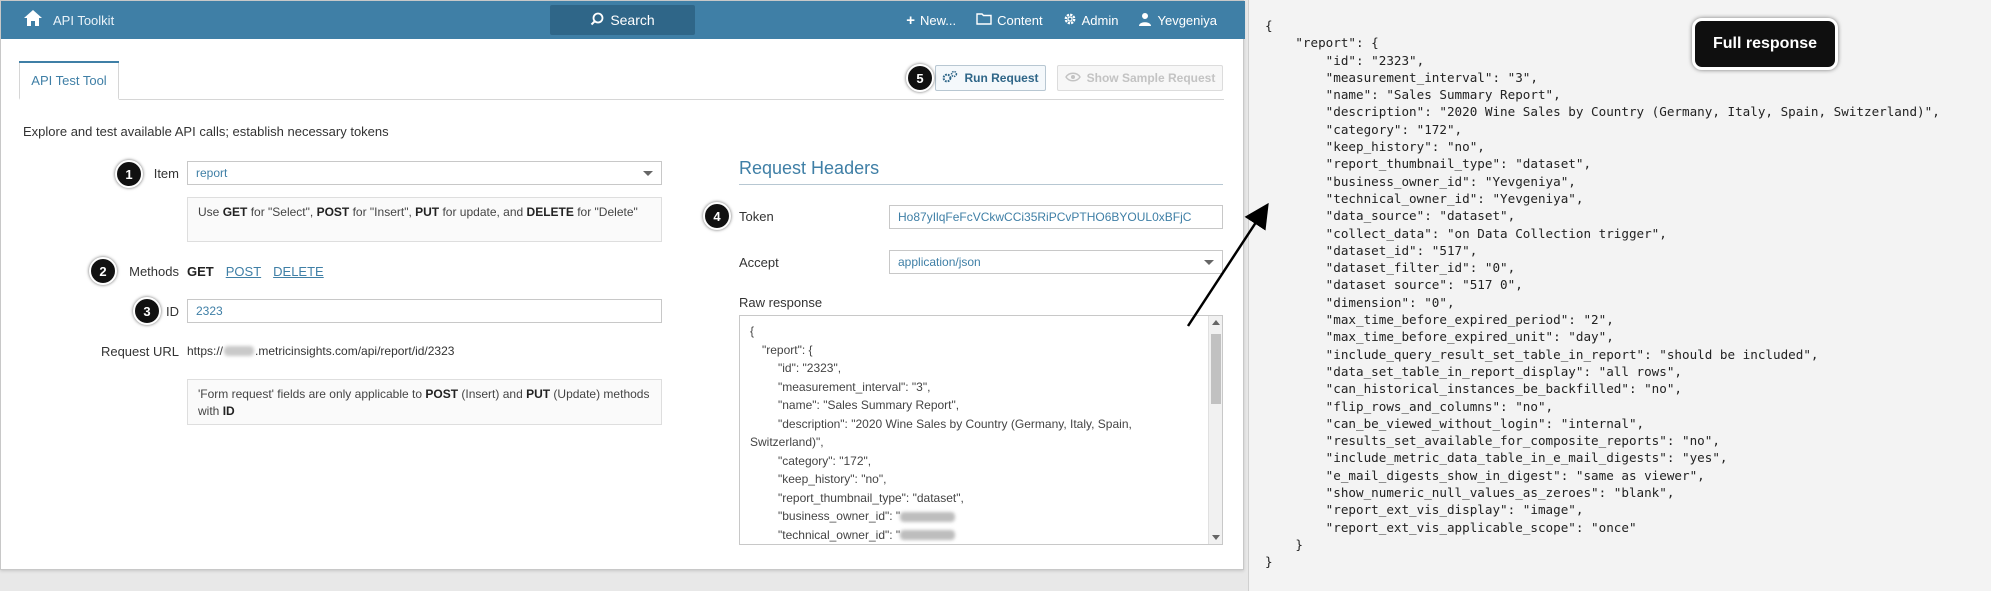  I want to click on app-title: API Toolkit, so click(84, 20).